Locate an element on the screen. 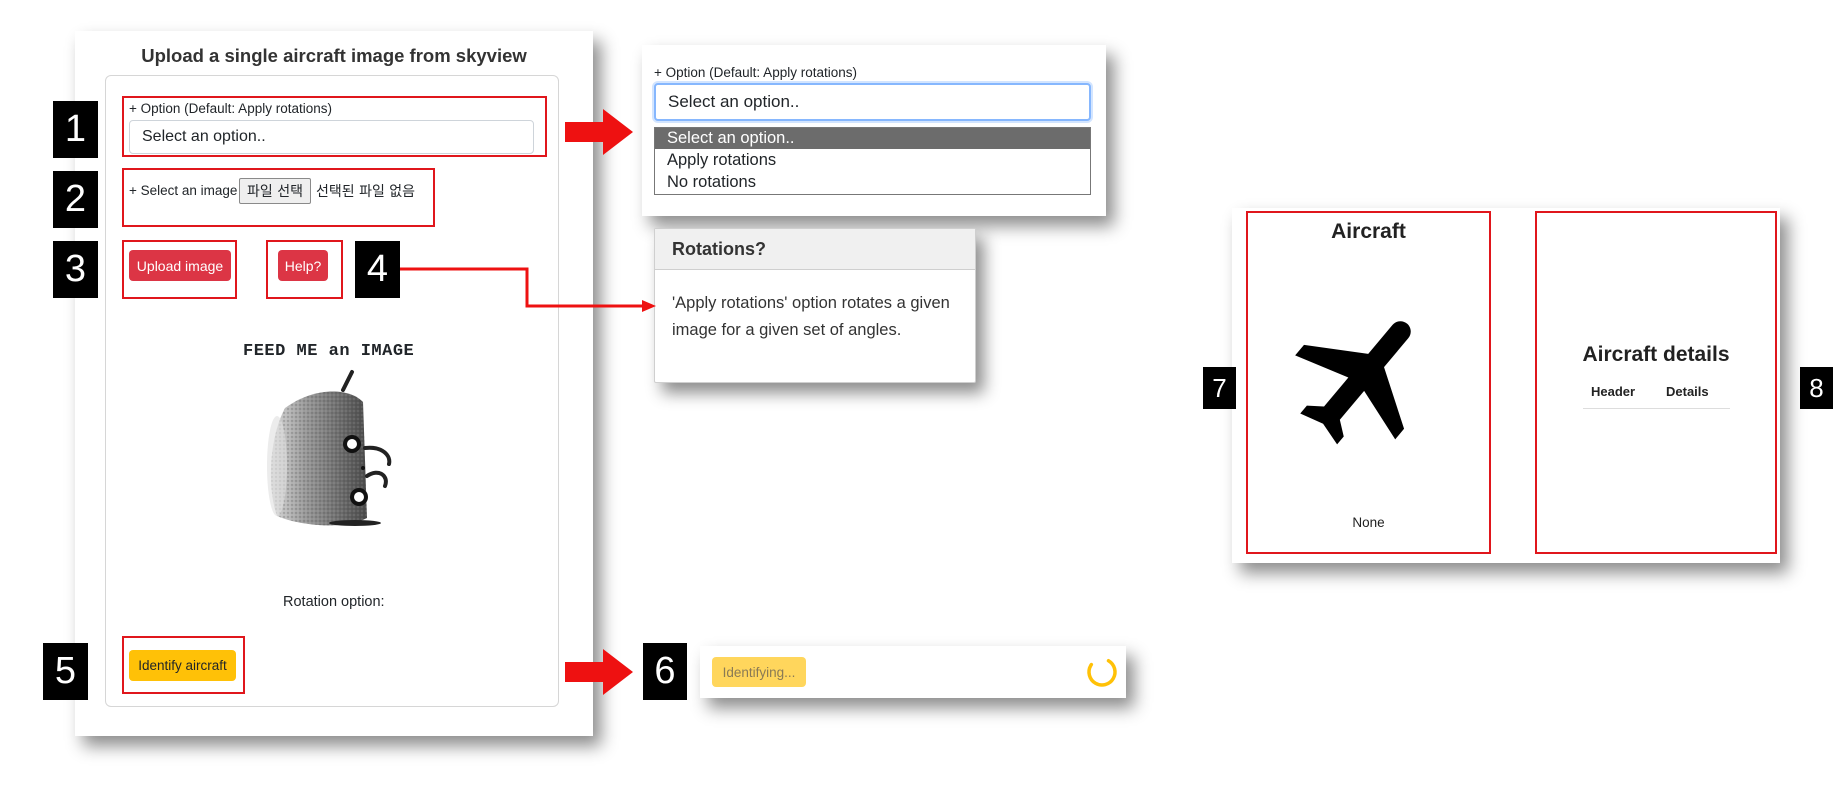  airplane-icon is located at coordinates (1353, 383).